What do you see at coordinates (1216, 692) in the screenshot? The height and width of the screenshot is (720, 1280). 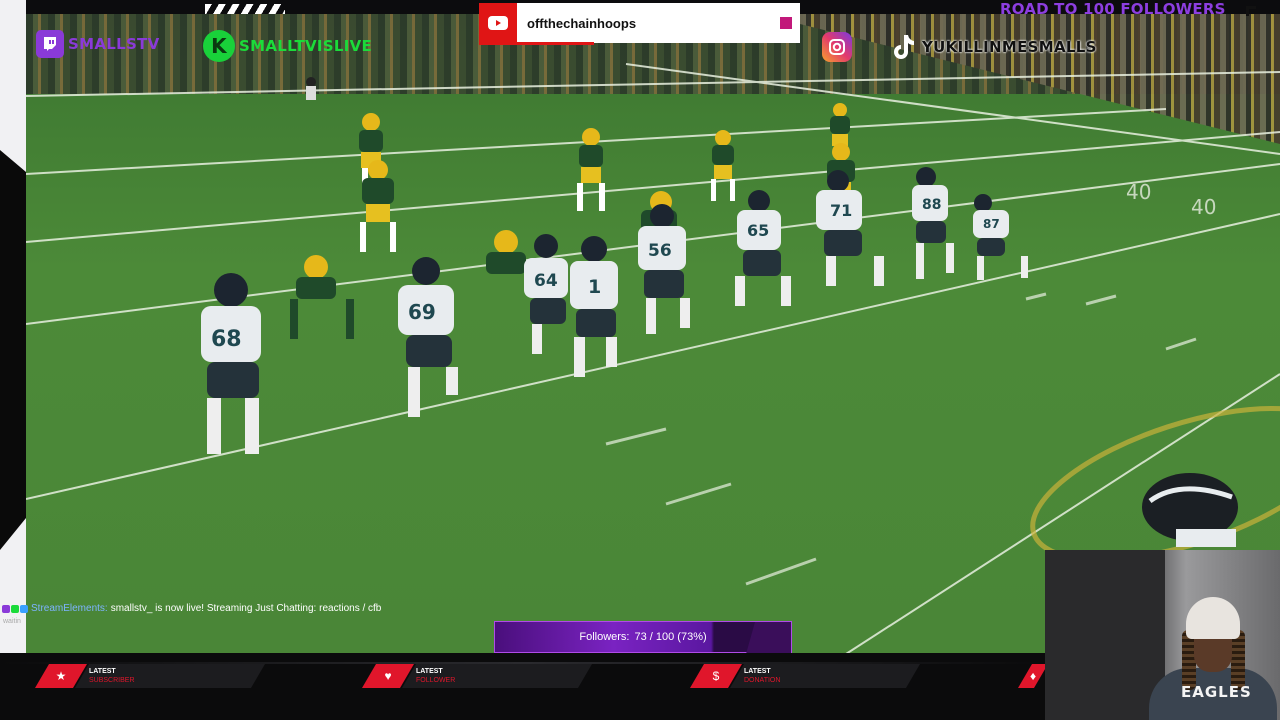 I see `shirt-text: EAGLES` at bounding box center [1216, 692].